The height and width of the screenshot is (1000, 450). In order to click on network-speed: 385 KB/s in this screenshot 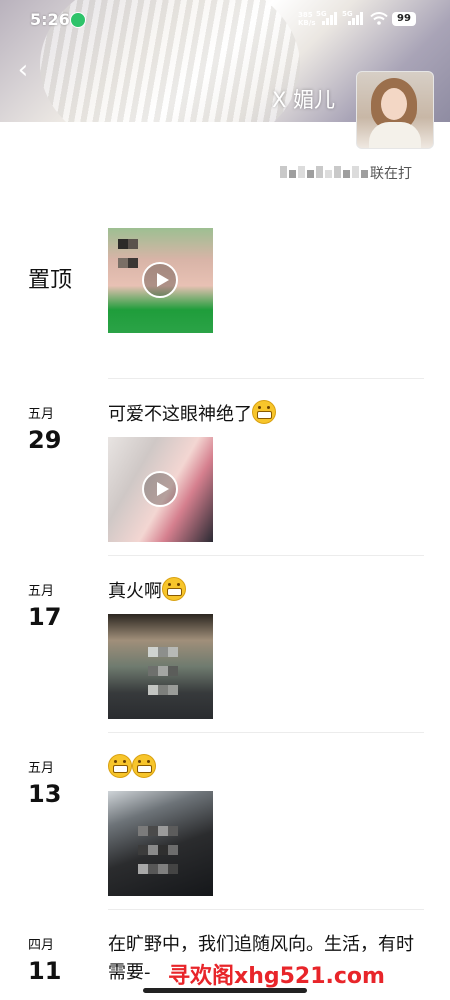, I will do `click(306, 19)`.